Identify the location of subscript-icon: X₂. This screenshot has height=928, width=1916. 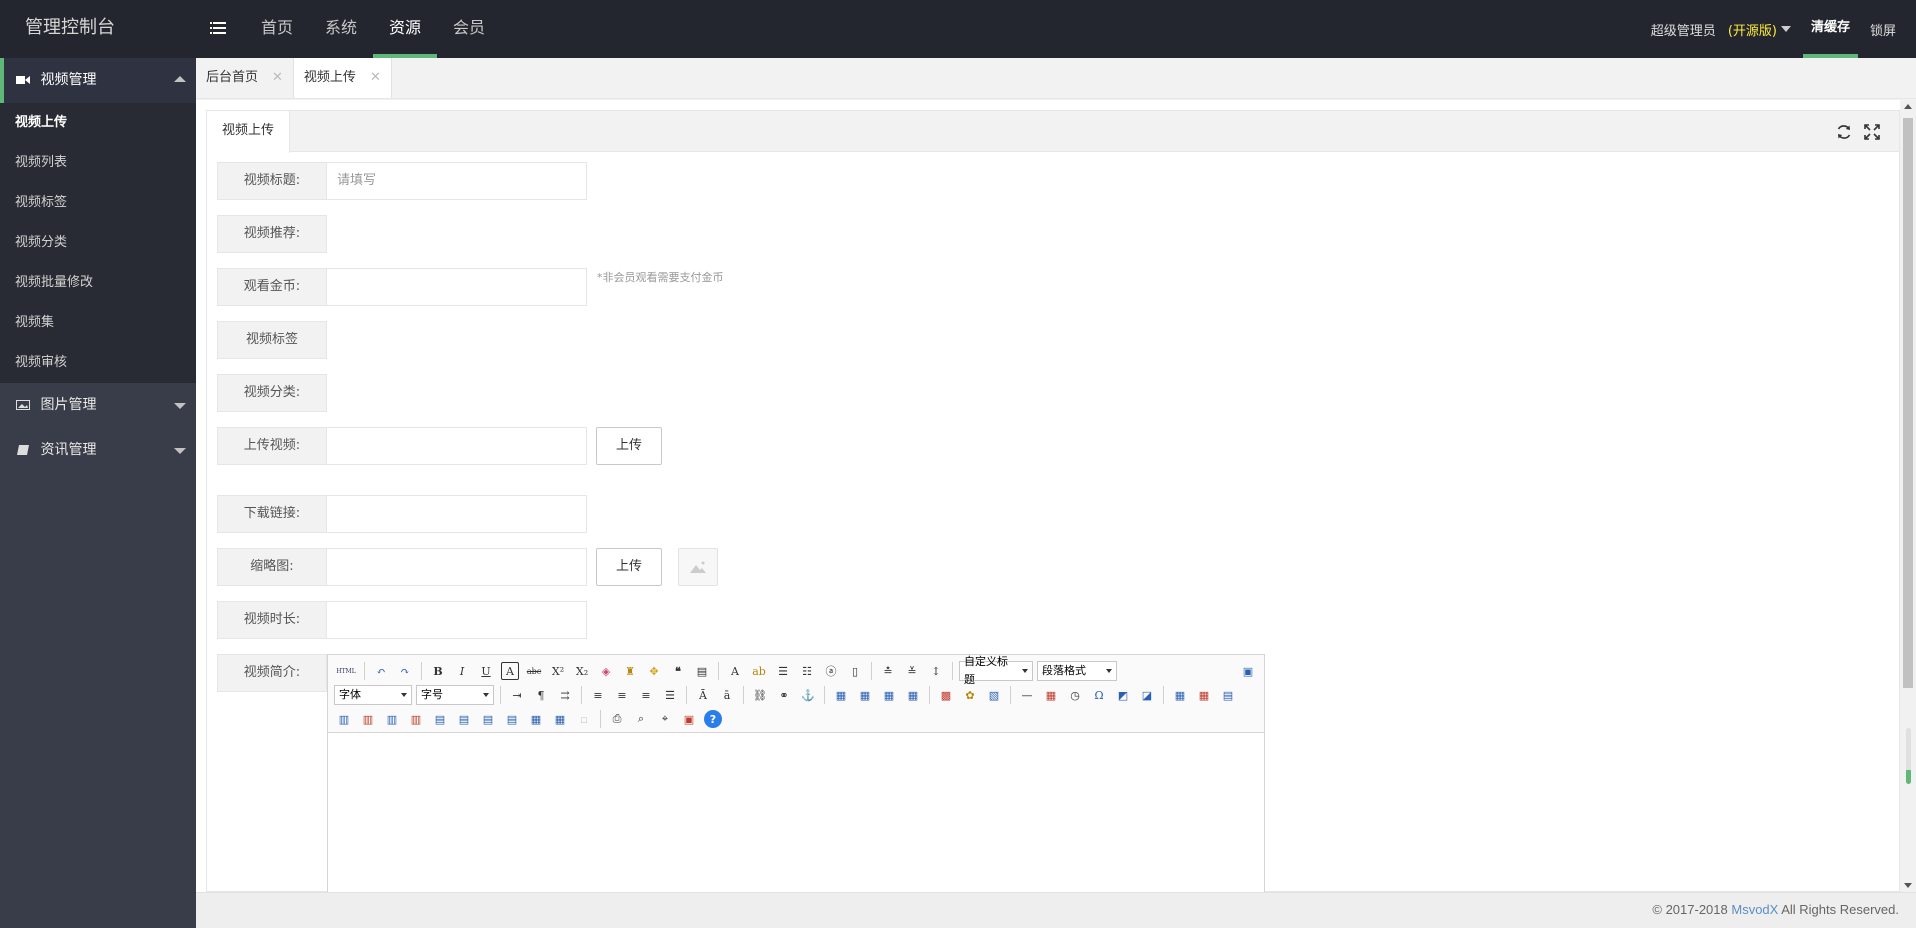
(582, 671).